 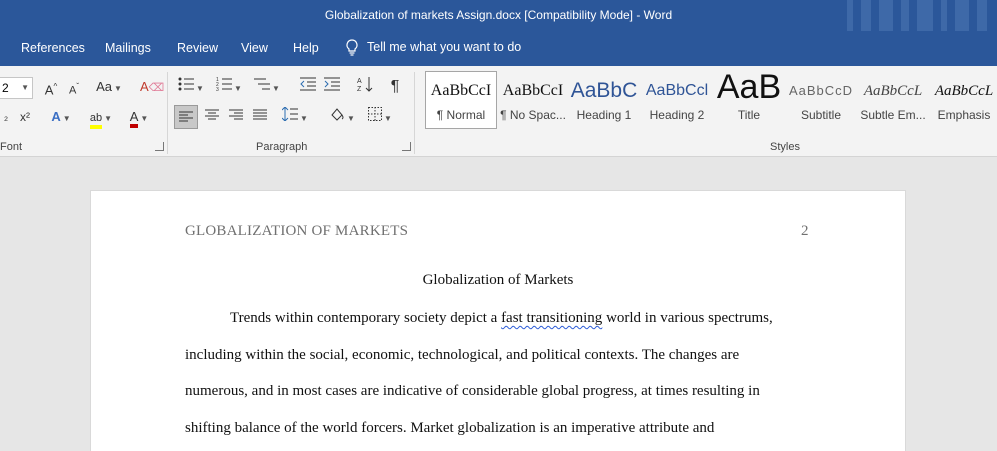 I want to click on bullets-icon: ▼, so click(x=191, y=87).